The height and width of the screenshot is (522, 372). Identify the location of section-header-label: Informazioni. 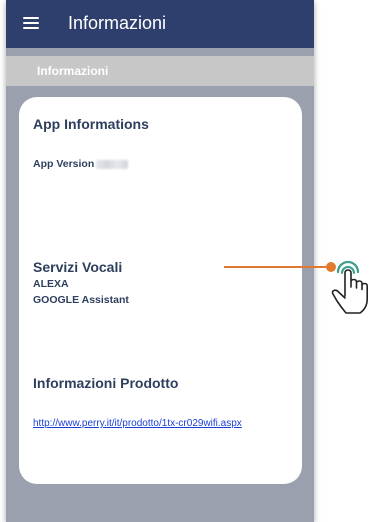
(73, 71).